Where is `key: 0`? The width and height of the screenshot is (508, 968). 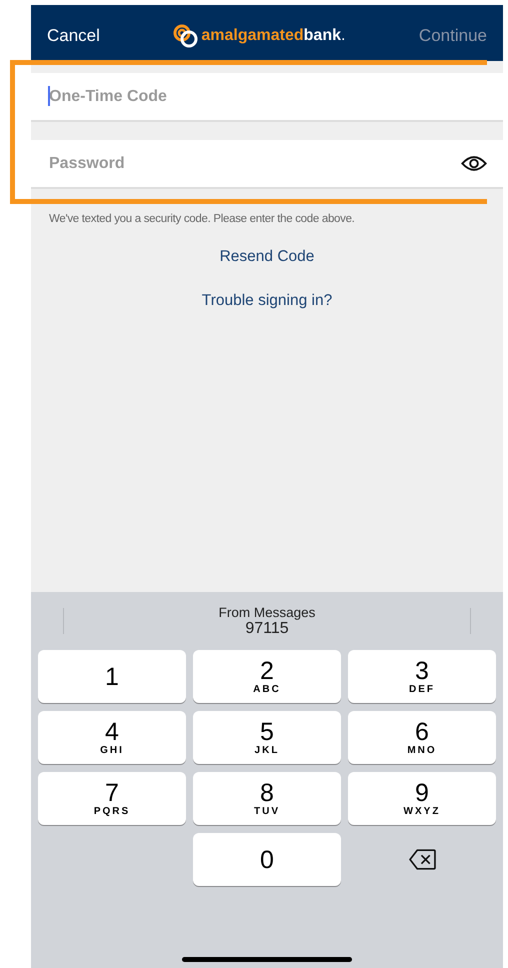 key: 0 is located at coordinates (267, 859).